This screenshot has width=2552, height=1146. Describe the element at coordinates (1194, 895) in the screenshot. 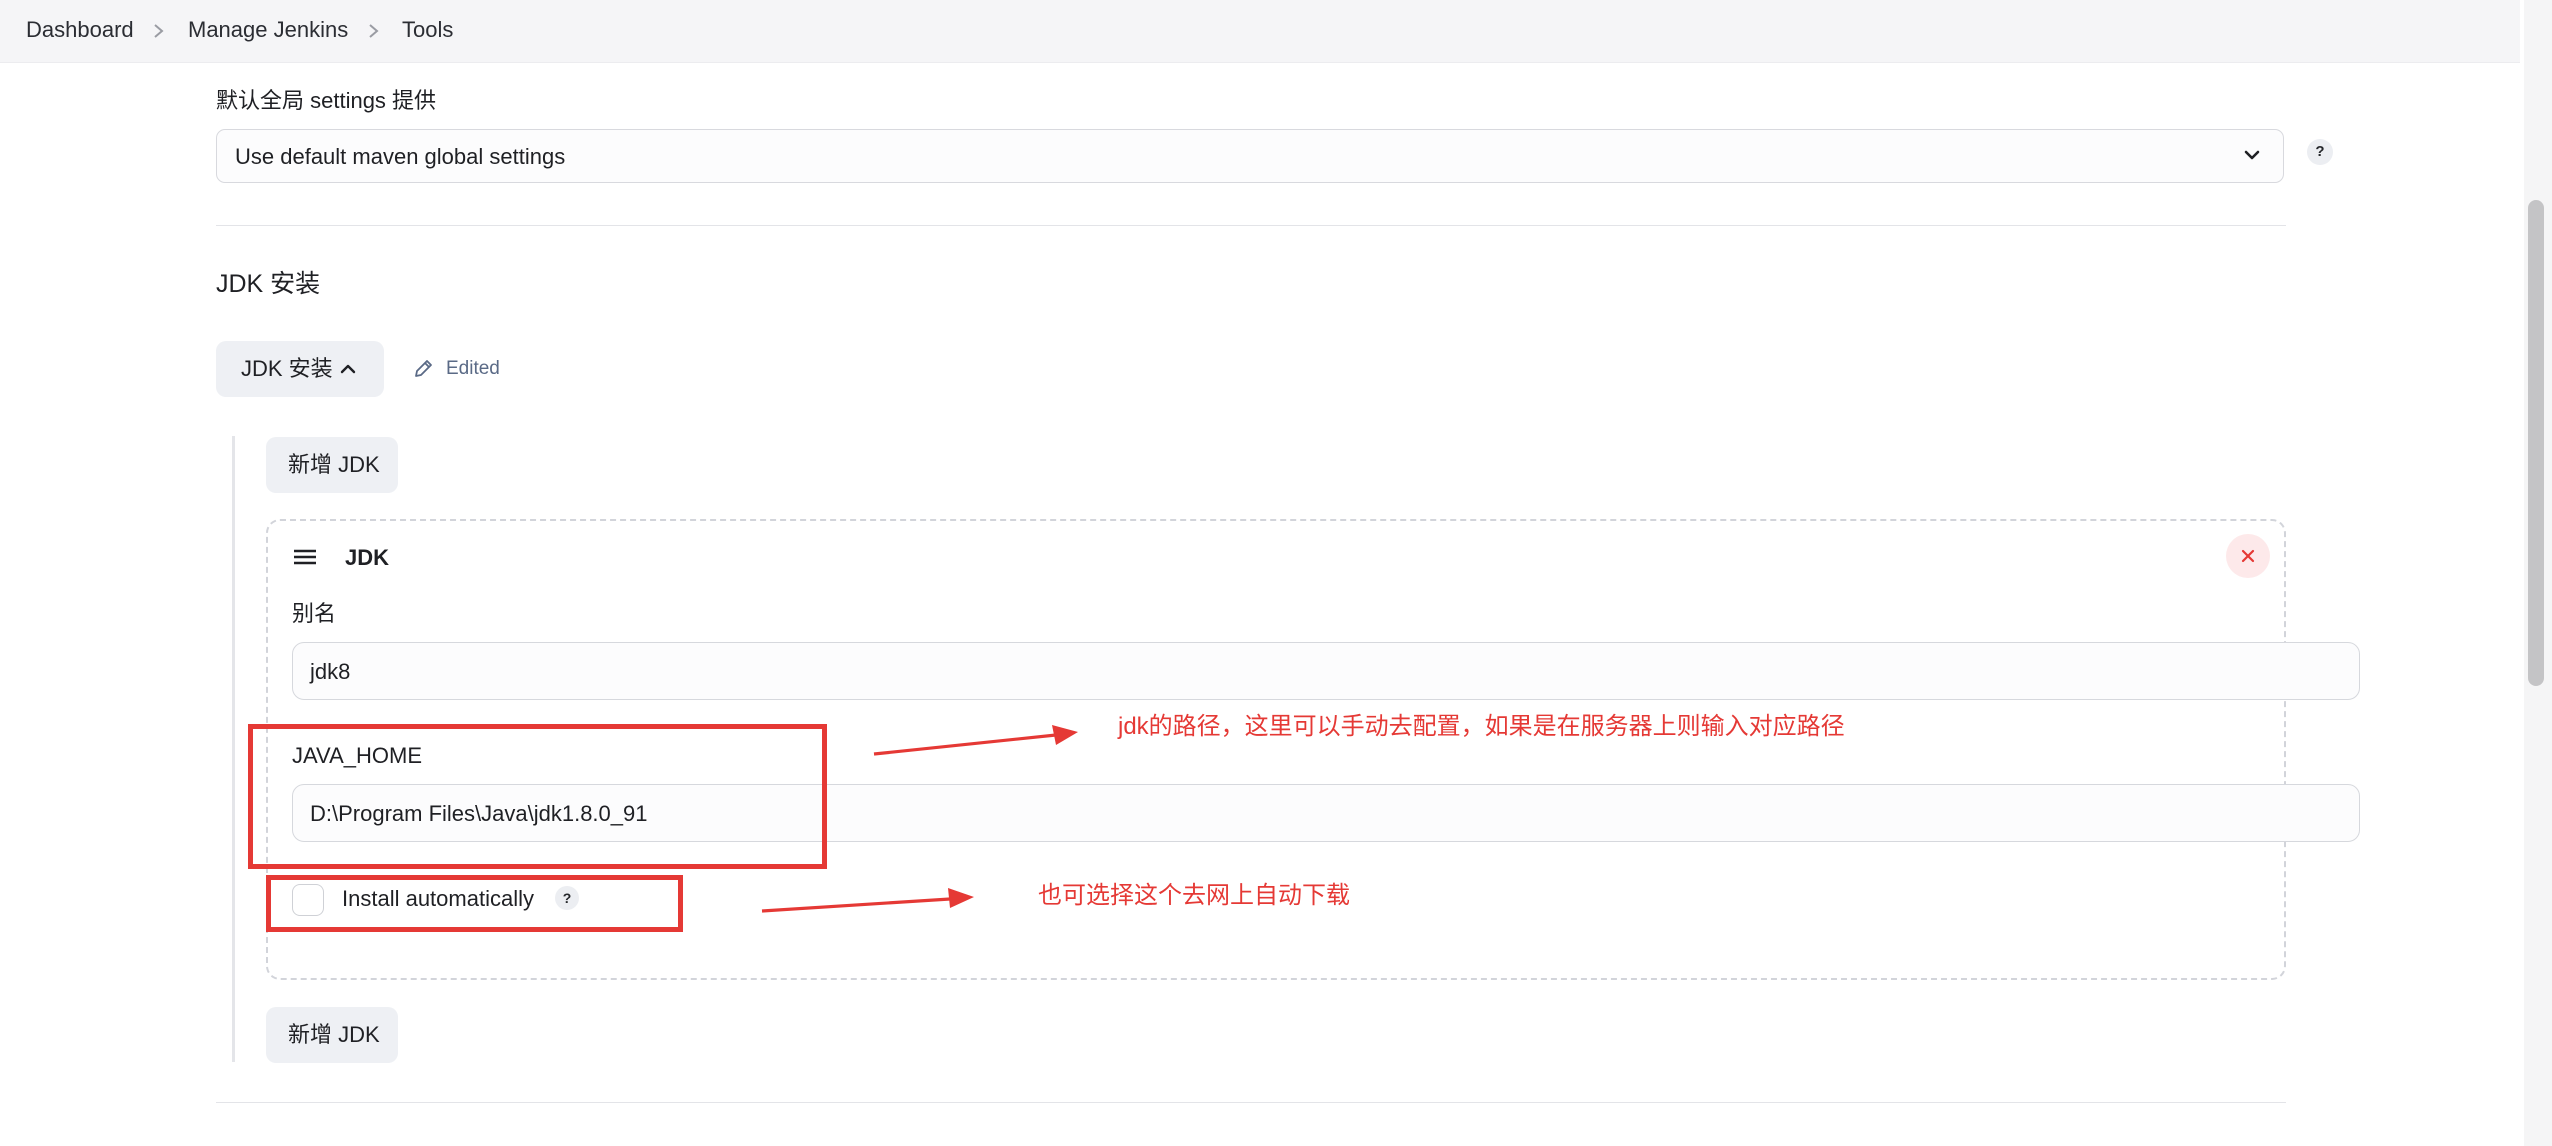

I see `annotation-auto-note: 也可选择这个去网上自动下载` at that location.